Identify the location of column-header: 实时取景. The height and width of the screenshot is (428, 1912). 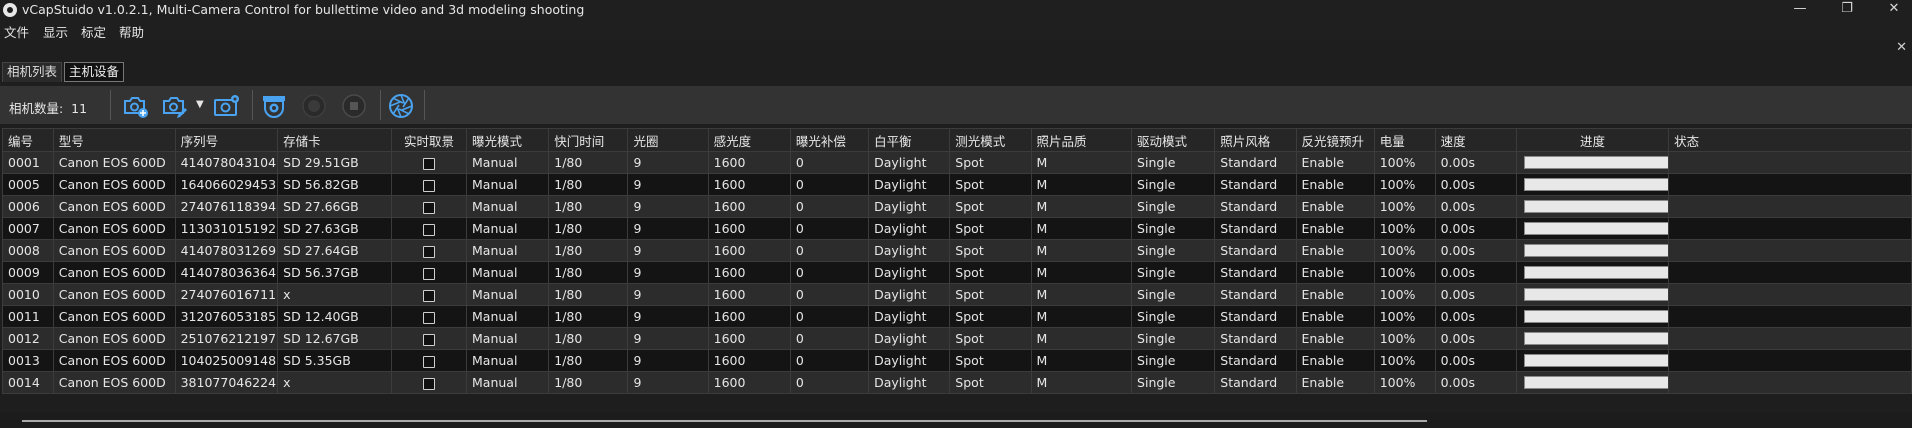
(429, 140).